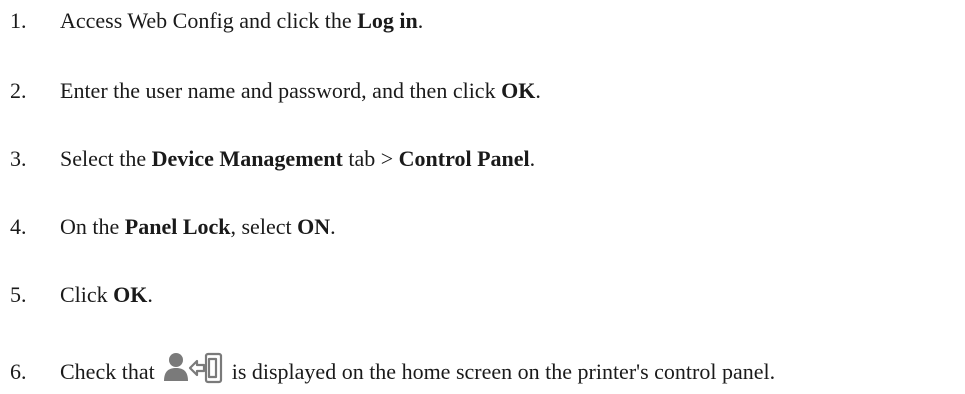 Image resolution: width=965 pixels, height=394 pixels. What do you see at coordinates (464, 158) in the screenshot?
I see `control-panel-label: Control Panel` at bounding box center [464, 158].